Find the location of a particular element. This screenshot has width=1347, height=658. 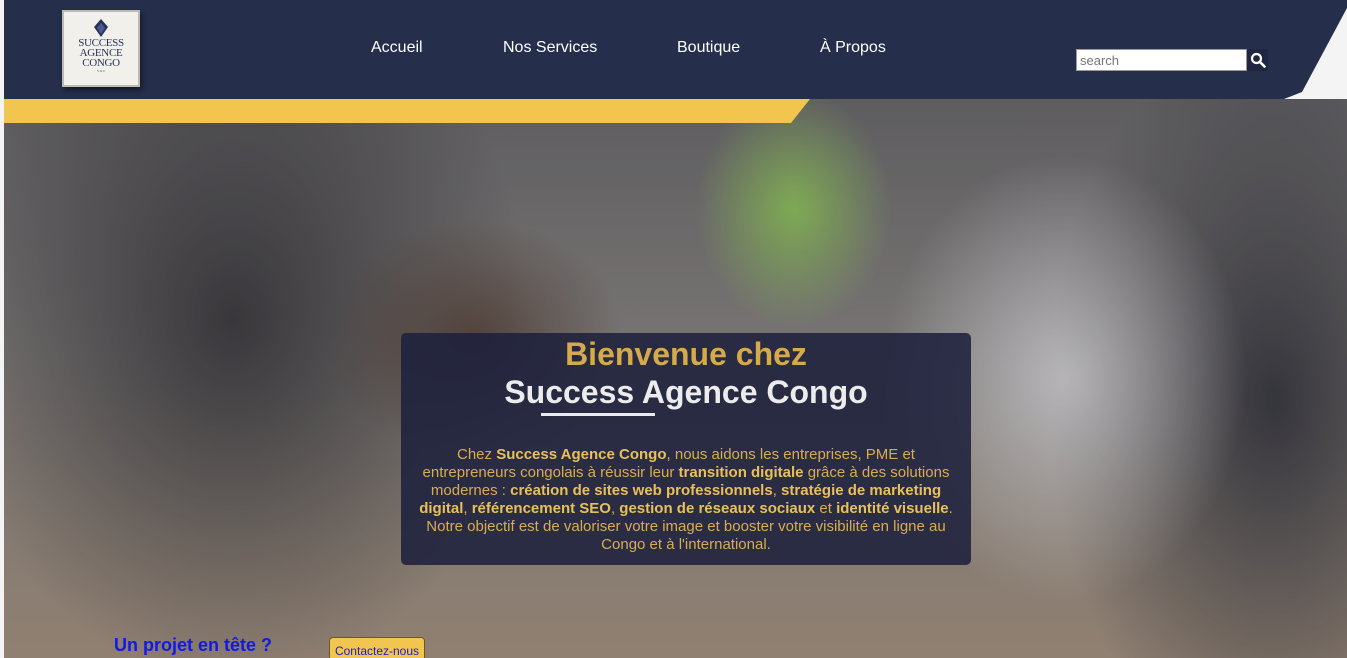

desc-bold: création de sites web professionnels is located at coordinates (641, 490).